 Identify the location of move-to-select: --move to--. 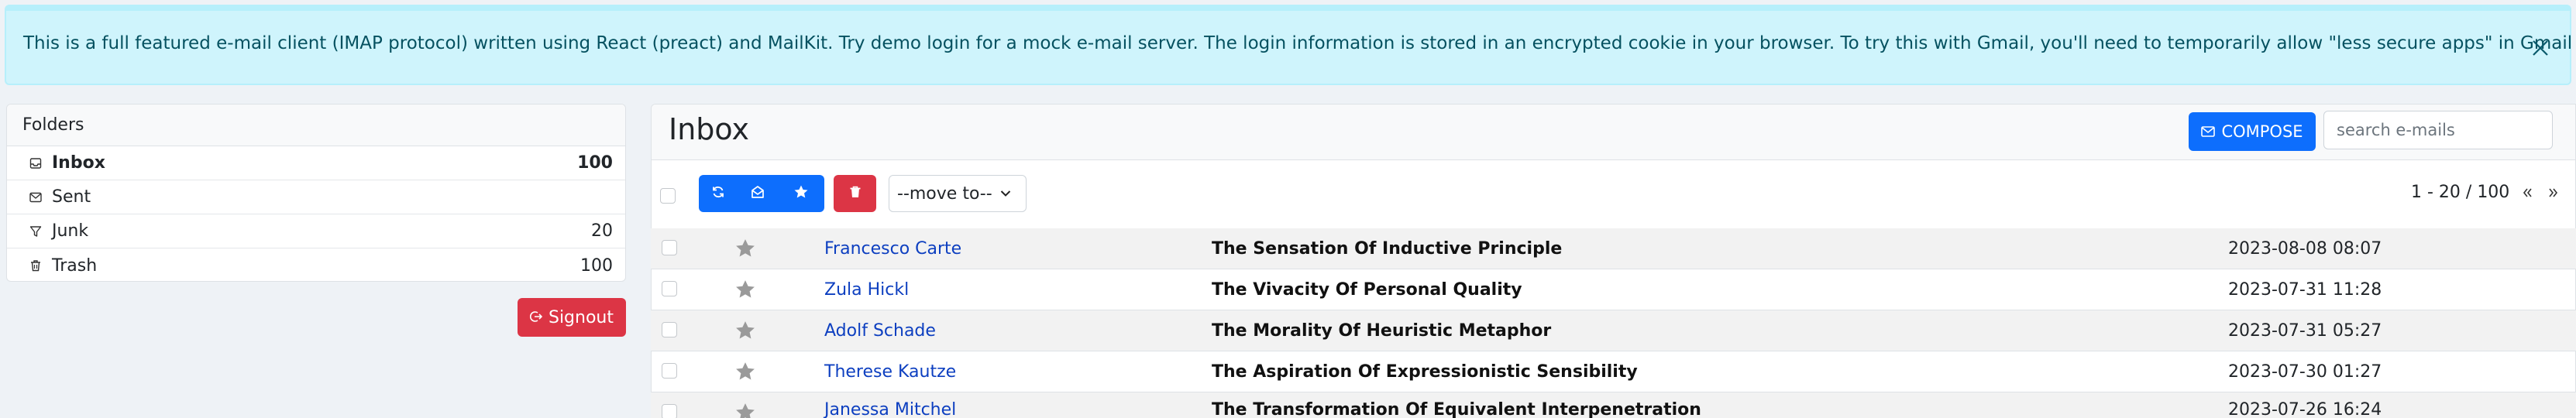
(958, 193).